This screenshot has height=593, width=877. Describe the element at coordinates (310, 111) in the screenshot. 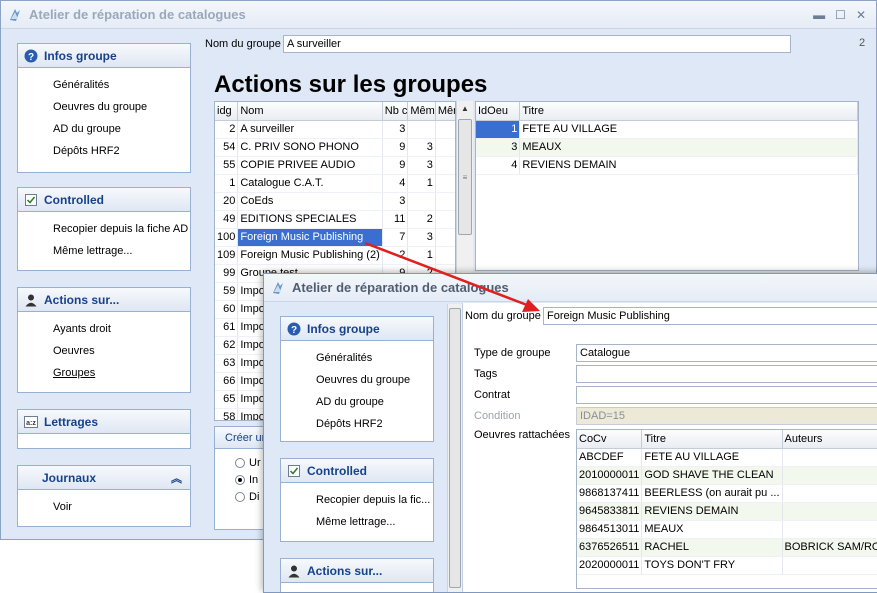

I see `col-nom: Nom` at that location.